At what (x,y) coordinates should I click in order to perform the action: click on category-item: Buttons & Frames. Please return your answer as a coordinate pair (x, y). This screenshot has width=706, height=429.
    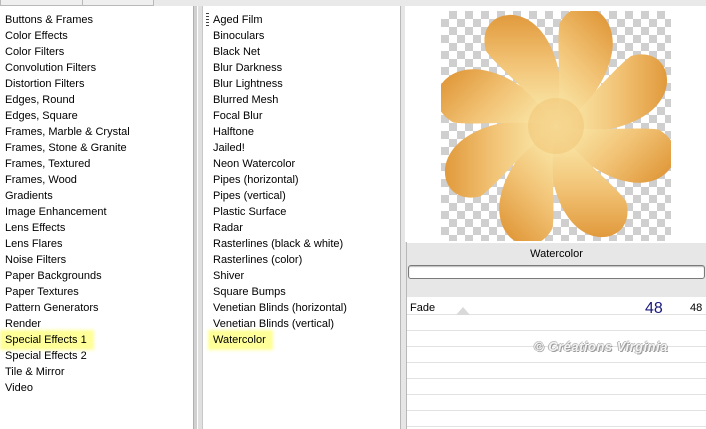
    Looking at the image, I should click on (97, 20).